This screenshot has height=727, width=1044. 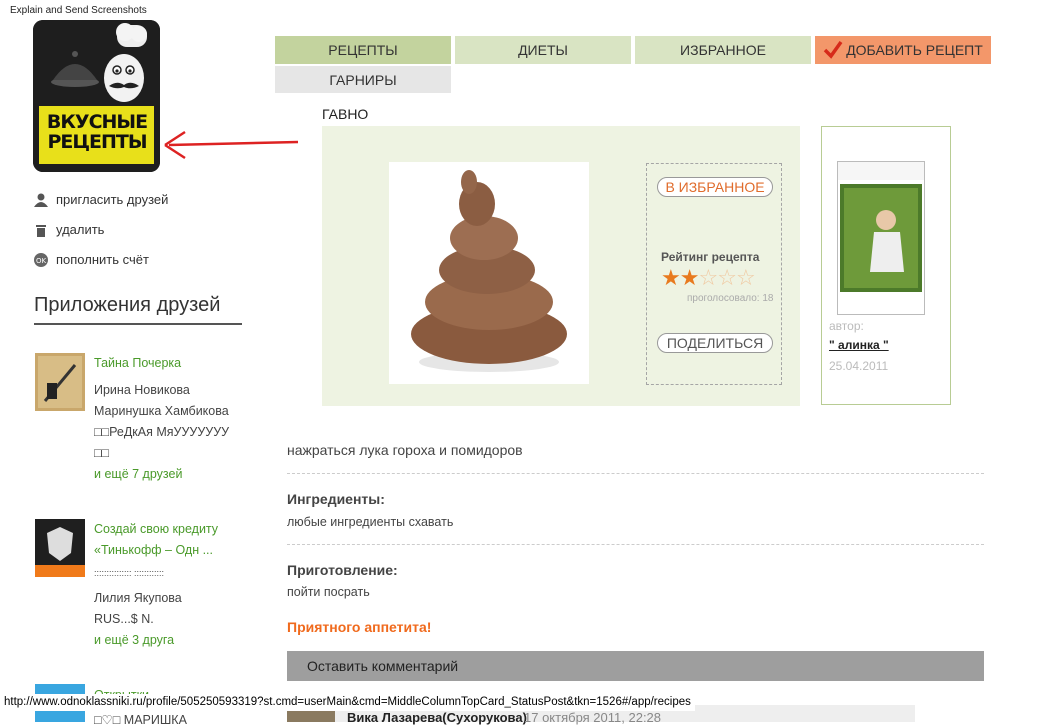 I want to click on ingredients-title: Ингредиенты:, so click(x=336, y=499).